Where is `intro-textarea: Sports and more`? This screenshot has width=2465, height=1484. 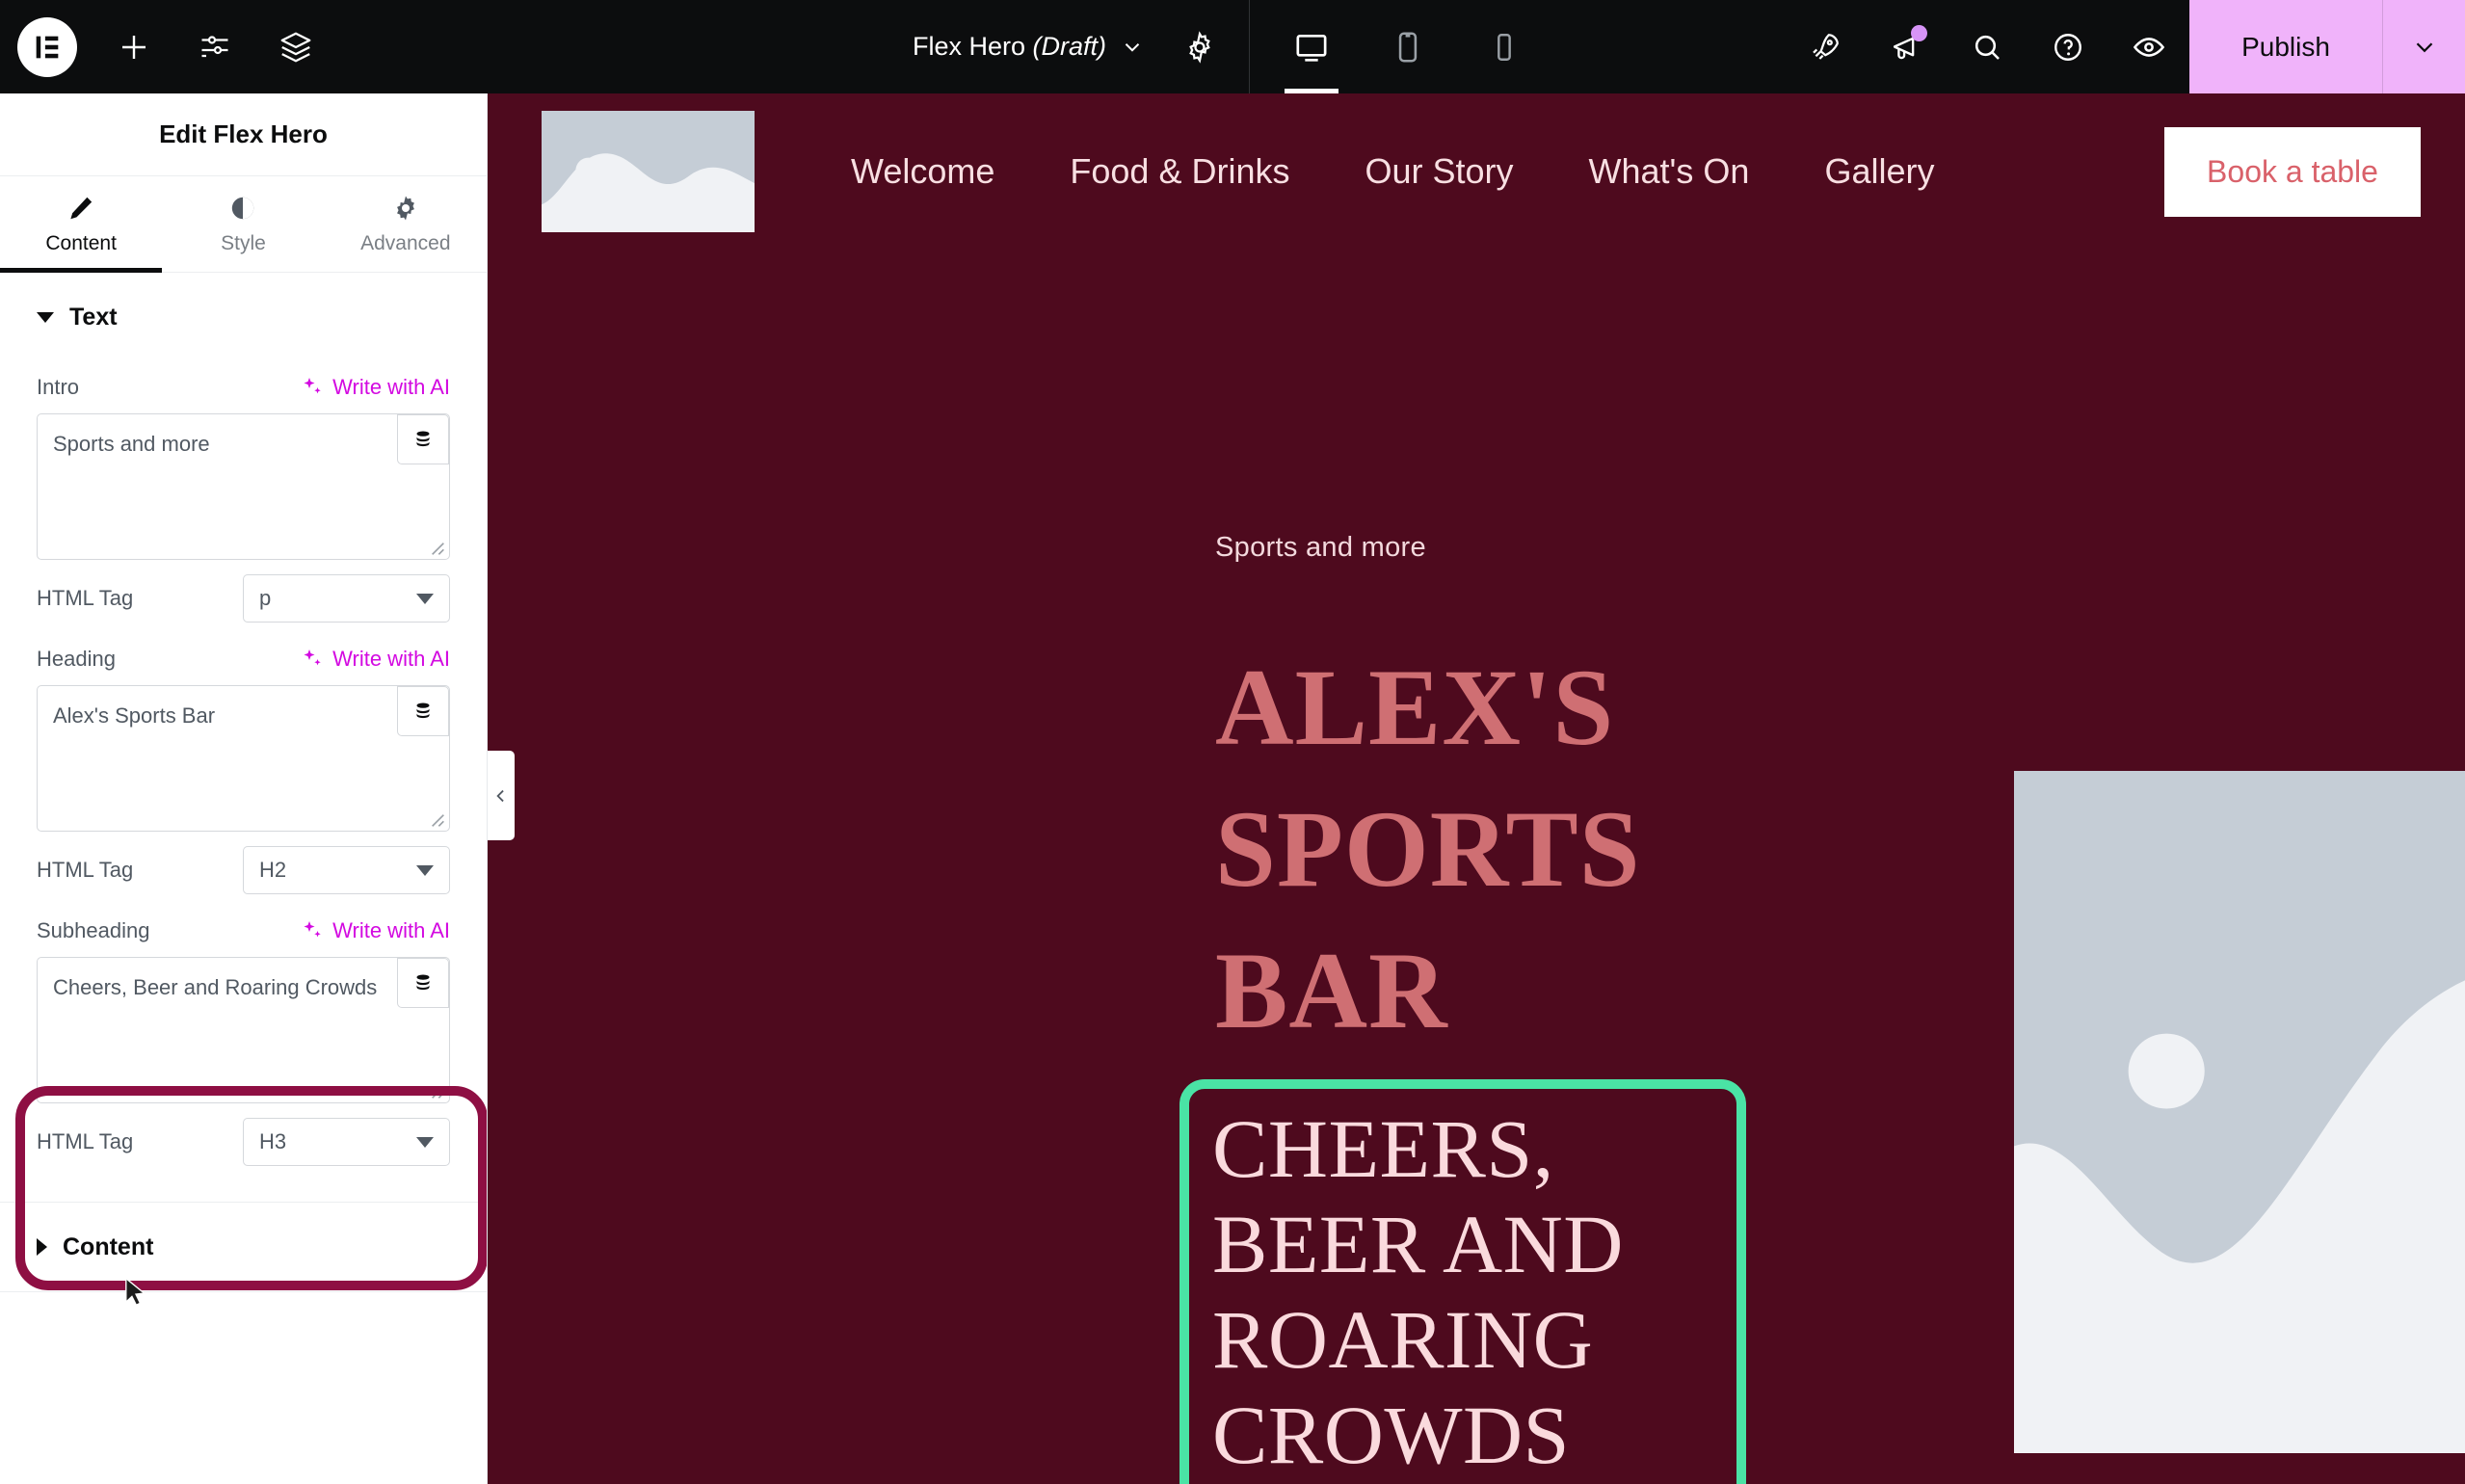 intro-textarea: Sports and more is located at coordinates (243, 486).